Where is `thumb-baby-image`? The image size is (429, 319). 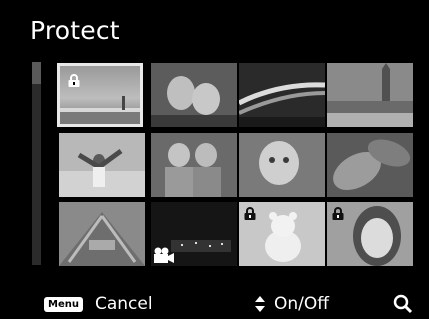 thumb-baby-image is located at coordinates (282, 165).